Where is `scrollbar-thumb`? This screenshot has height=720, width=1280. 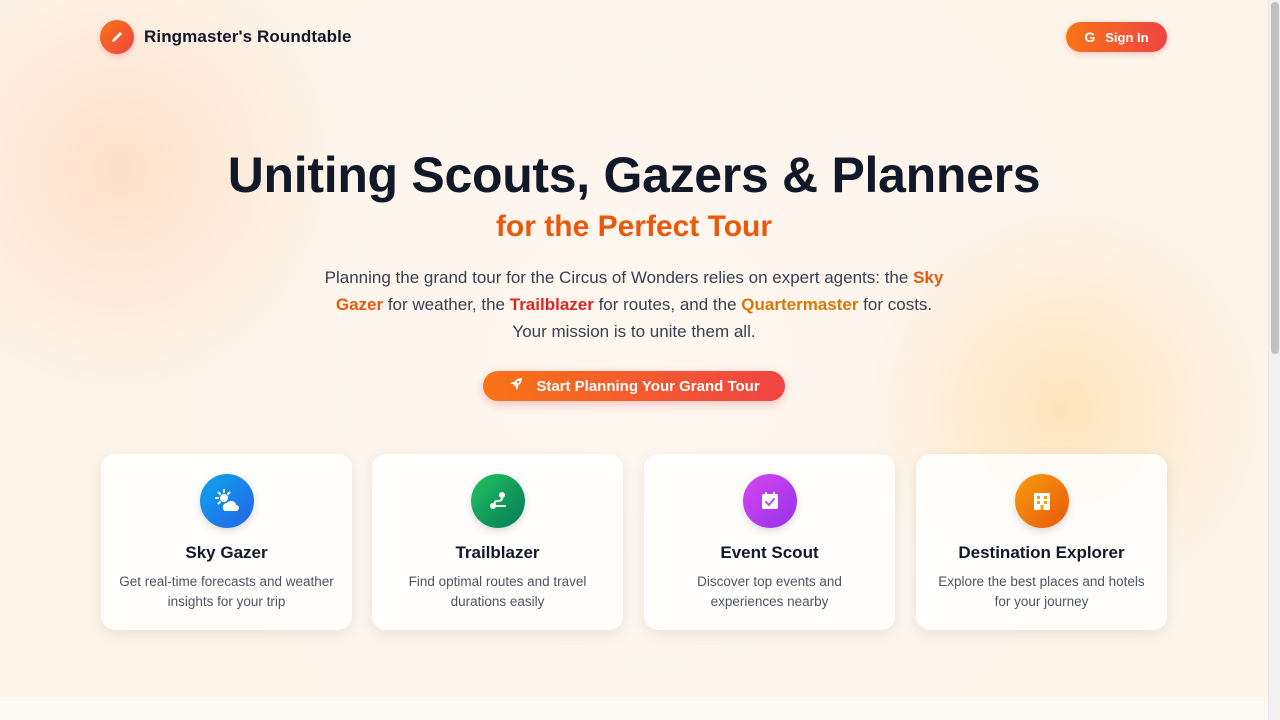 scrollbar-thumb is located at coordinates (1275, 178).